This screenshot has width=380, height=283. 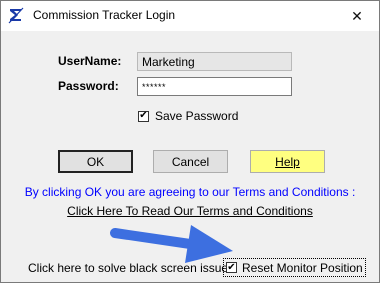 What do you see at coordinates (231, 267) in the screenshot?
I see `reset-monitor-checkbox: ✔` at bounding box center [231, 267].